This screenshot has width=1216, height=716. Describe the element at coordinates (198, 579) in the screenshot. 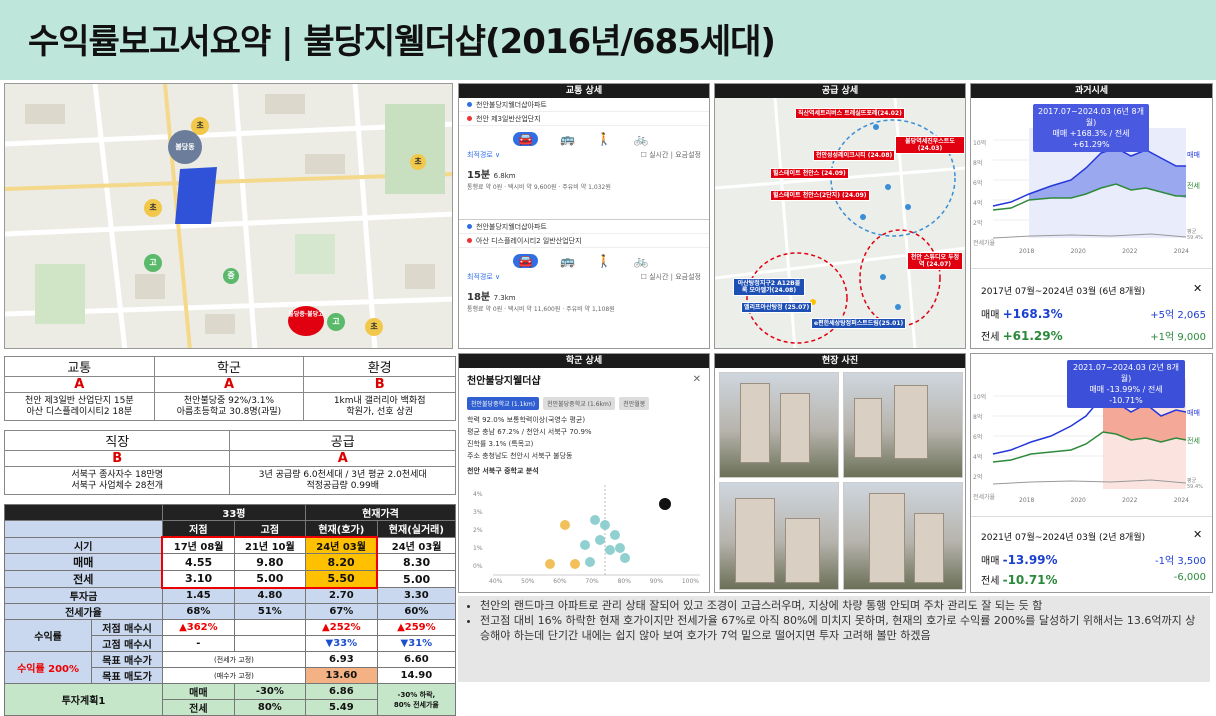

I see `cell: 3.10` at that location.